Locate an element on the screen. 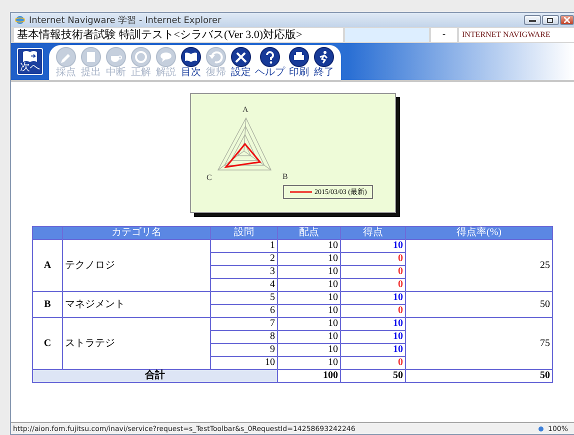 The width and height of the screenshot is (574, 435). total-points: 100 is located at coordinates (309, 376).